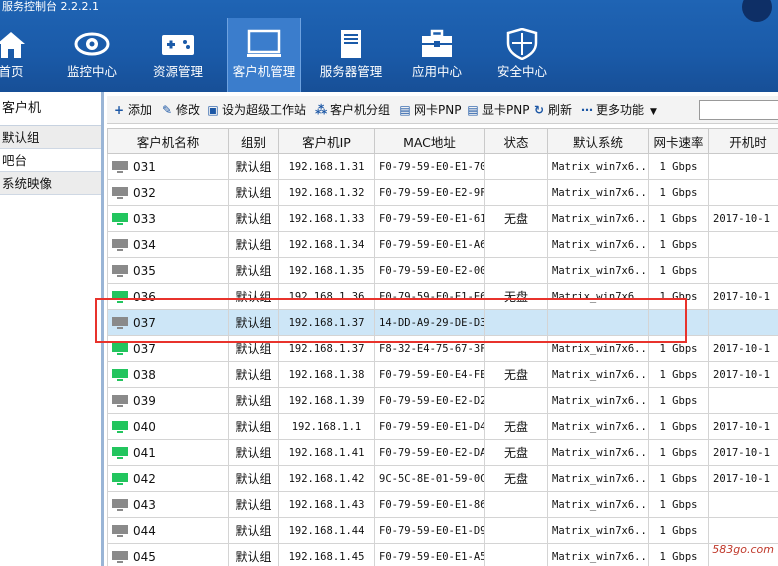 This screenshot has height=566, width=778. What do you see at coordinates (168, 530) in the screenshot?
I see `client-name-cell: 044` at bounding box center [168, 530].